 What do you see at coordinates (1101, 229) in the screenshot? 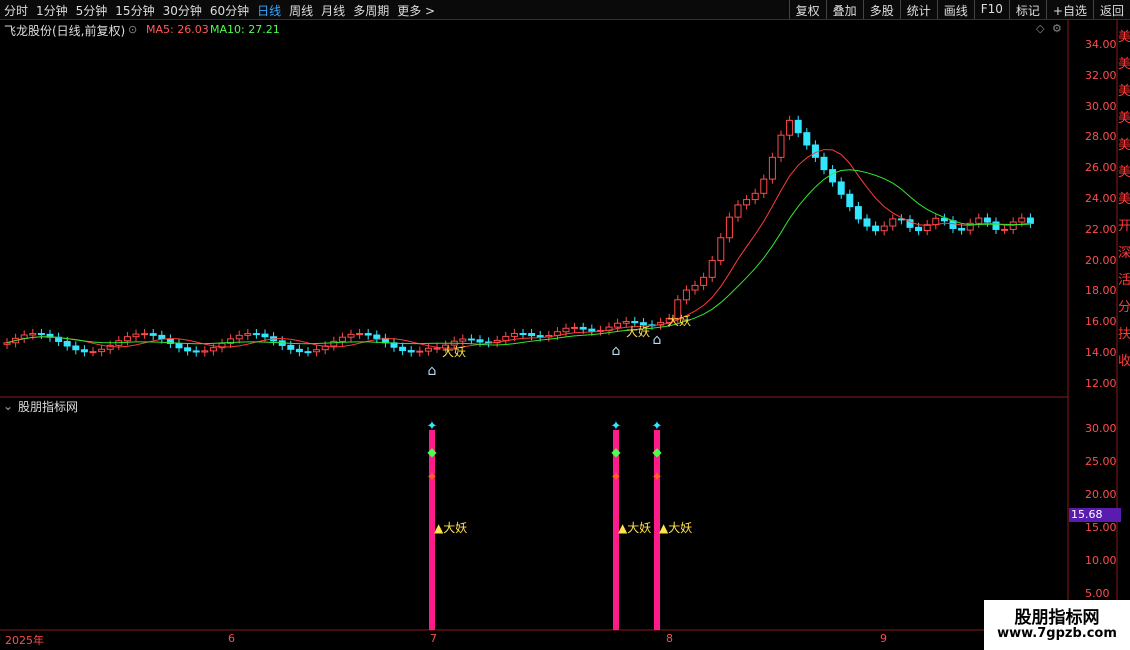
I see `price-tick-label: 22.00` at bounding box center [1101, 229].